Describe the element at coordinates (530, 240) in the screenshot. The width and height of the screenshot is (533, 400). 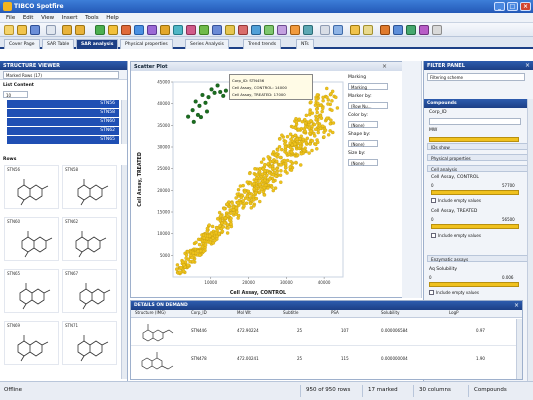
I see `filter-scrollbar` at that location.